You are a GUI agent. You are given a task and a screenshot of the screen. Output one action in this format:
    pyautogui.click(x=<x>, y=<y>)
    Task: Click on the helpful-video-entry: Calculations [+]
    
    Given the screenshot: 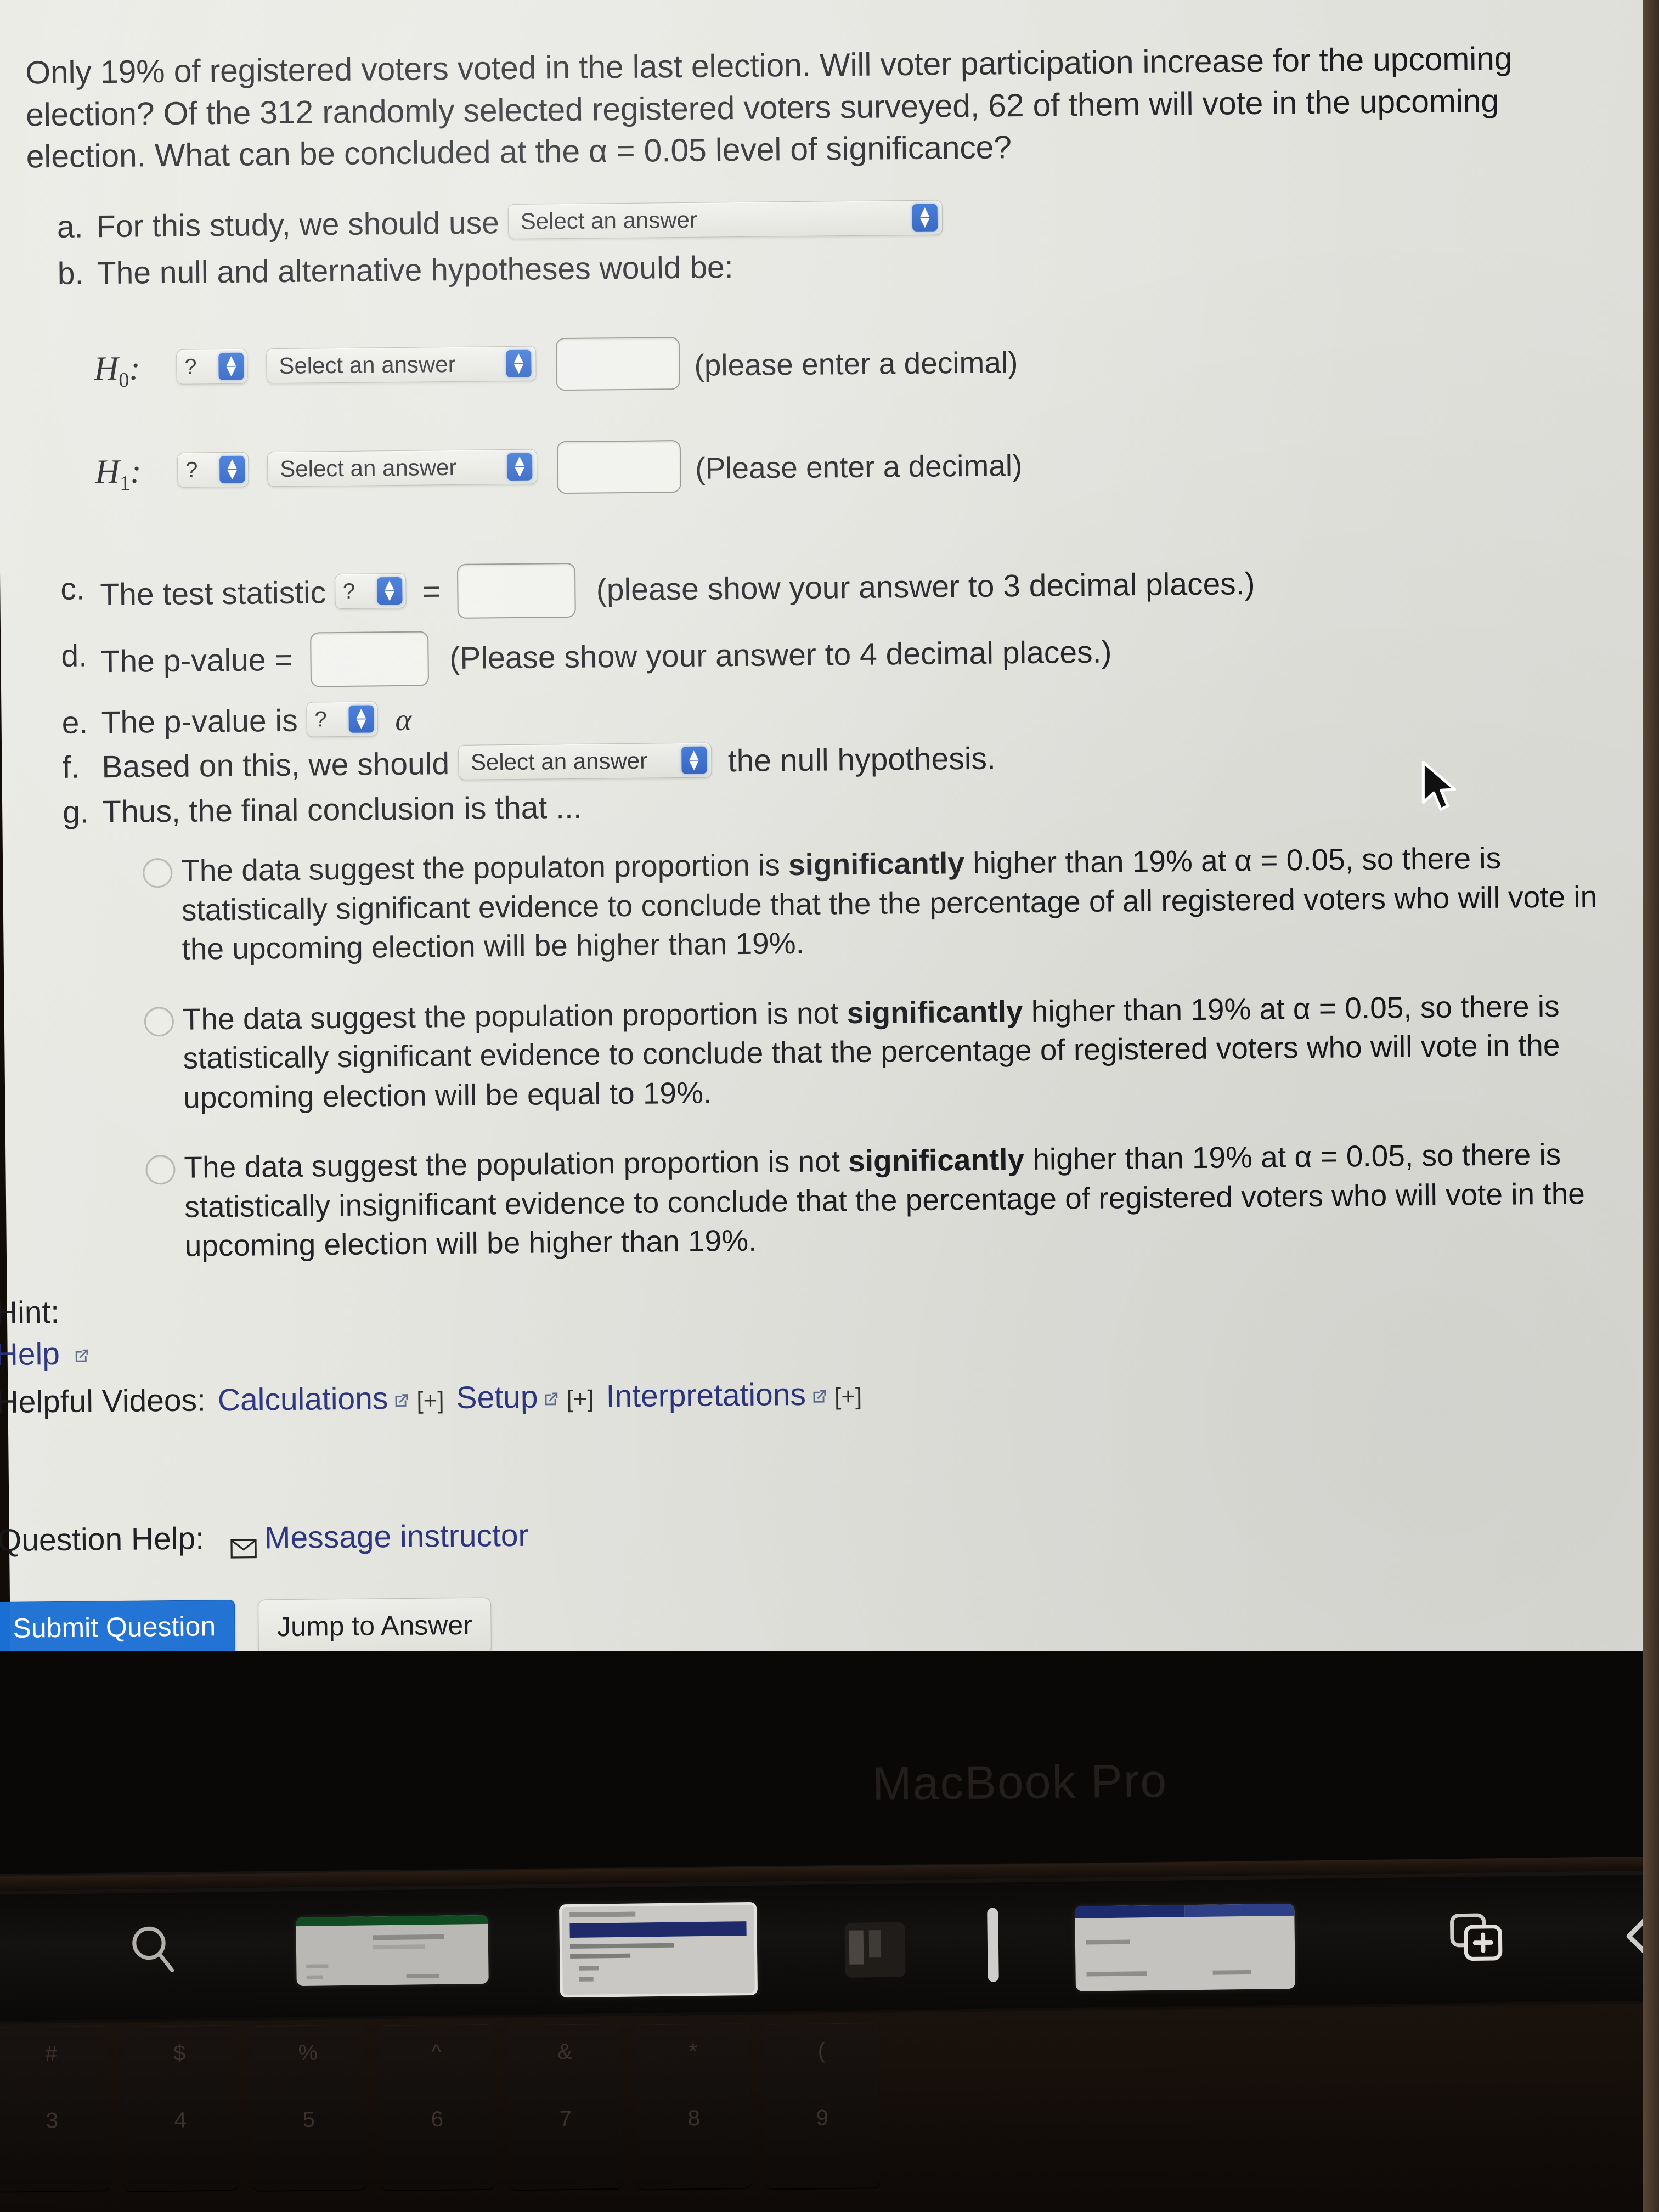 What is the action you would take?
    pyautogui.click(x=331, y=1399)
    